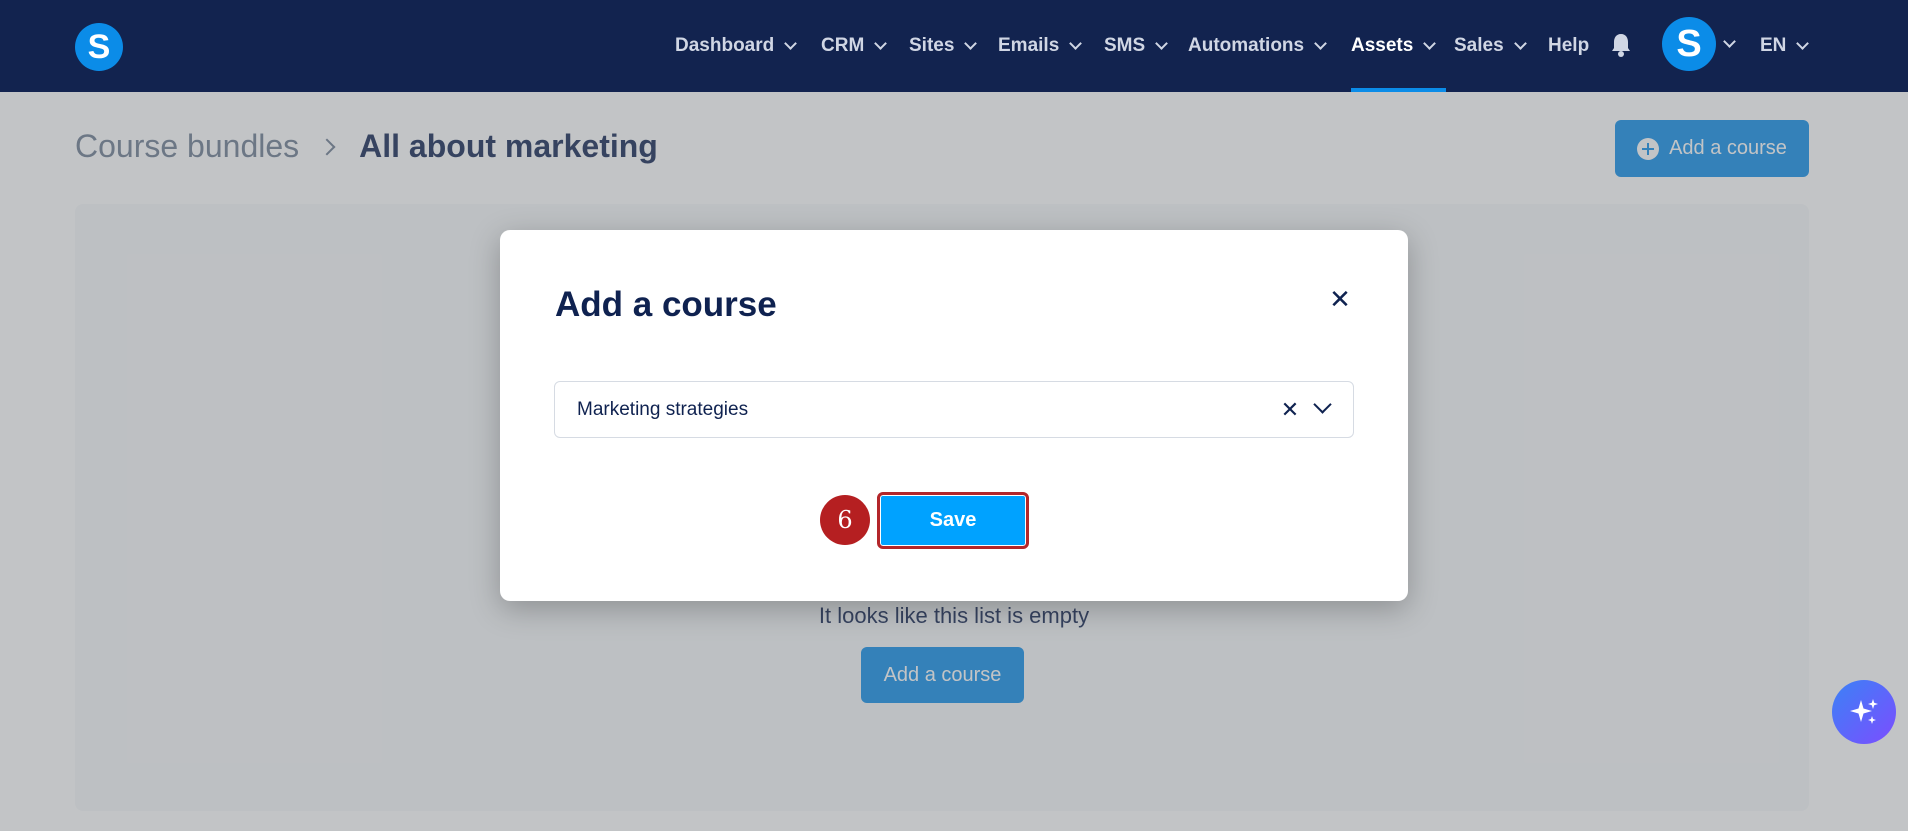  Describe the element at coordinates (1689, 44) in the screenshot. I see `user-avatar: S` at that location.